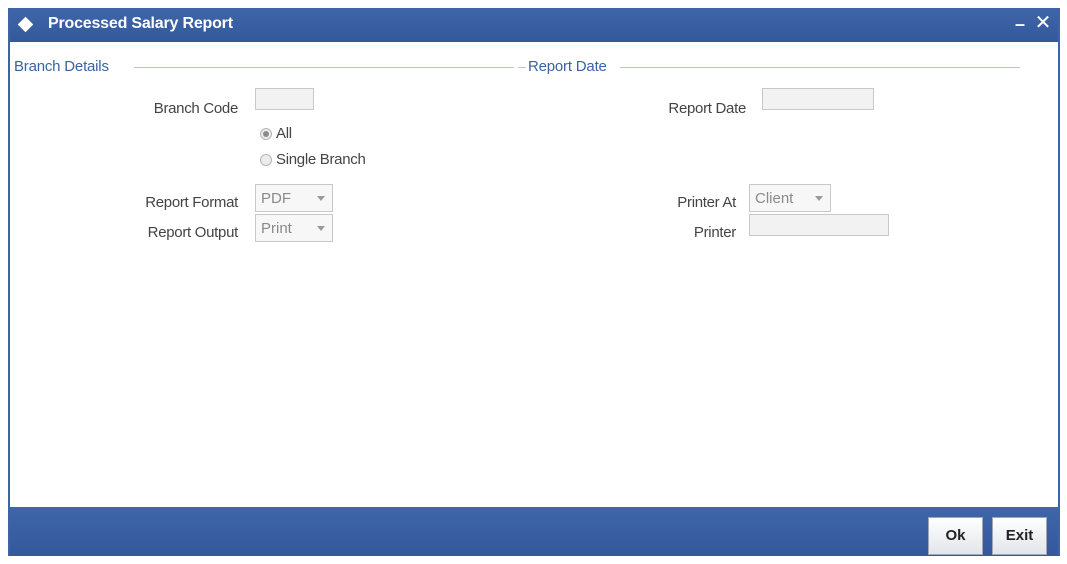 The width and height of the screenshot is (1067, 564). What do you see at coordinates (1019, 536) in the screenshot?
I see `exit-button: Exit` at bounding box center [1019, 536].